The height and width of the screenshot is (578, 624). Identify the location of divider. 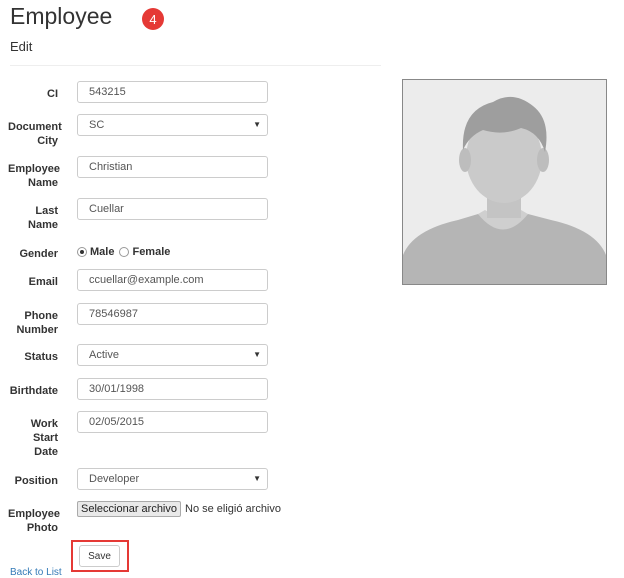
(195, 65).